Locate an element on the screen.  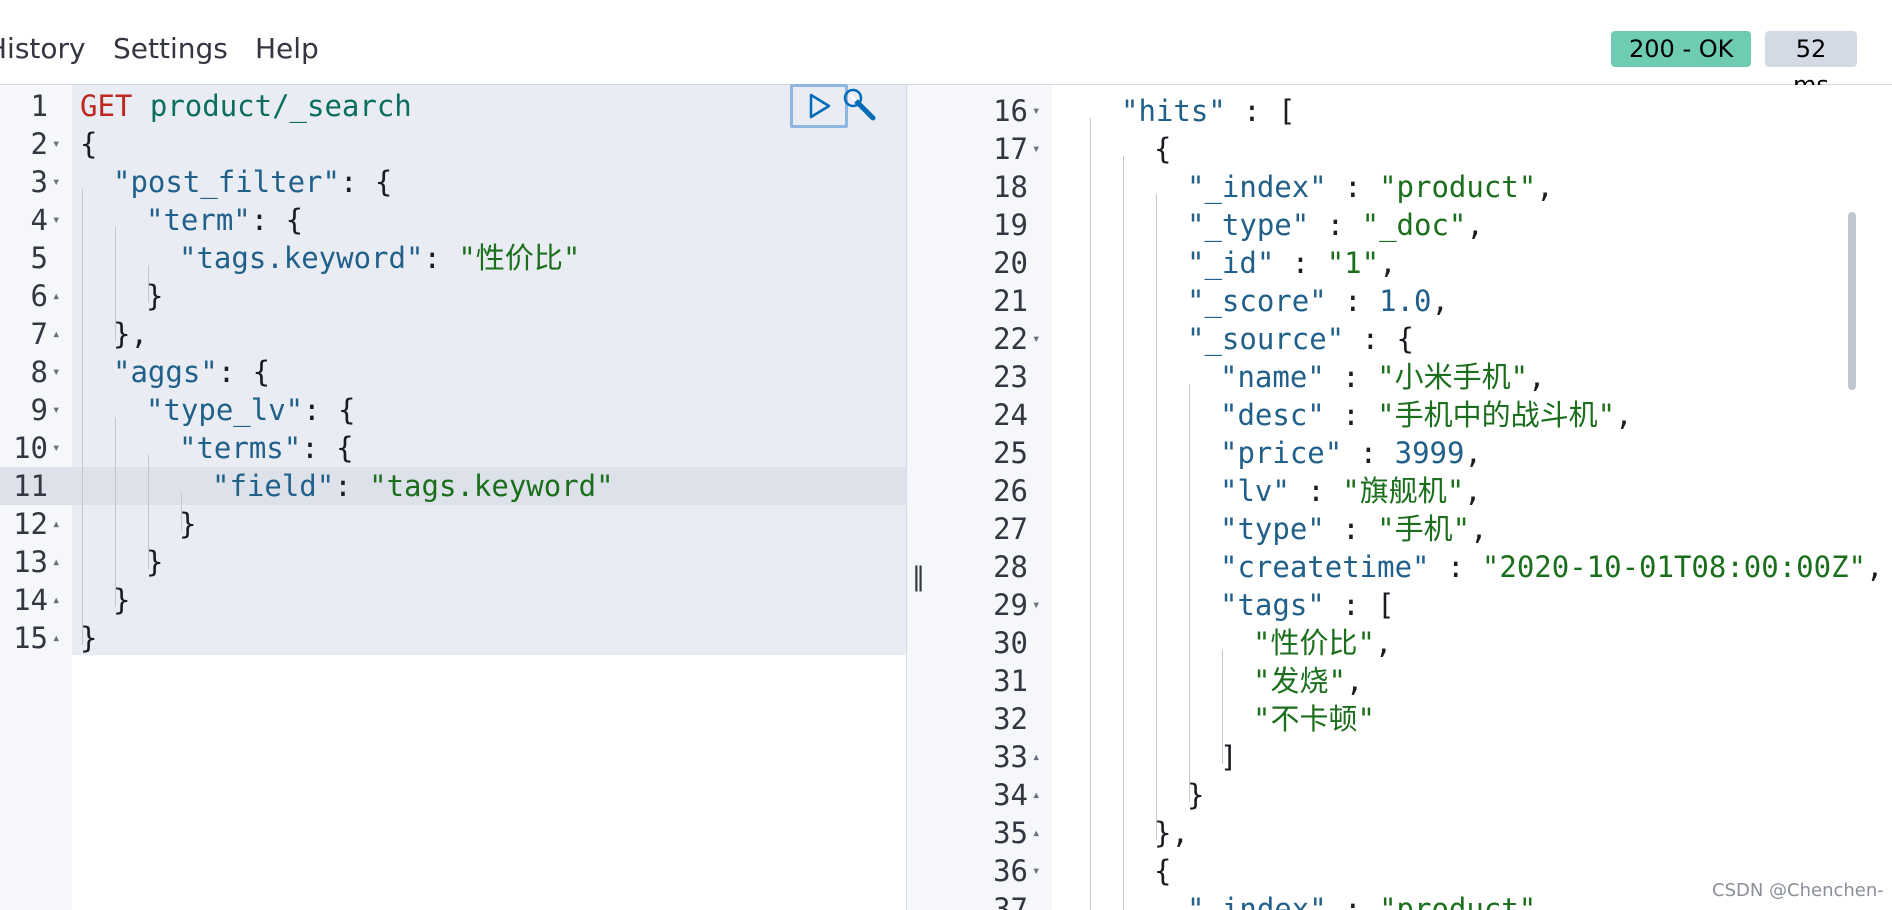
code-token: "2020-10-01T08:00:00Z" is located at coordinates (1674, 567).